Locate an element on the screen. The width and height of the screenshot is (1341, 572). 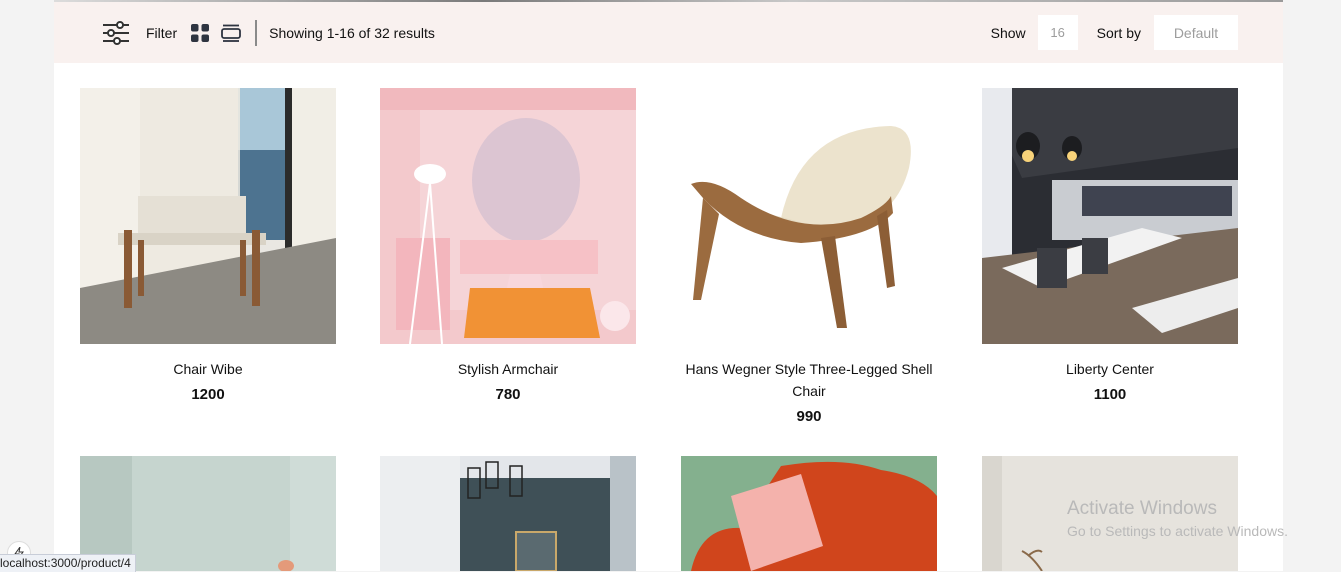
toolbar-divider is located at coordinates (256, 33).